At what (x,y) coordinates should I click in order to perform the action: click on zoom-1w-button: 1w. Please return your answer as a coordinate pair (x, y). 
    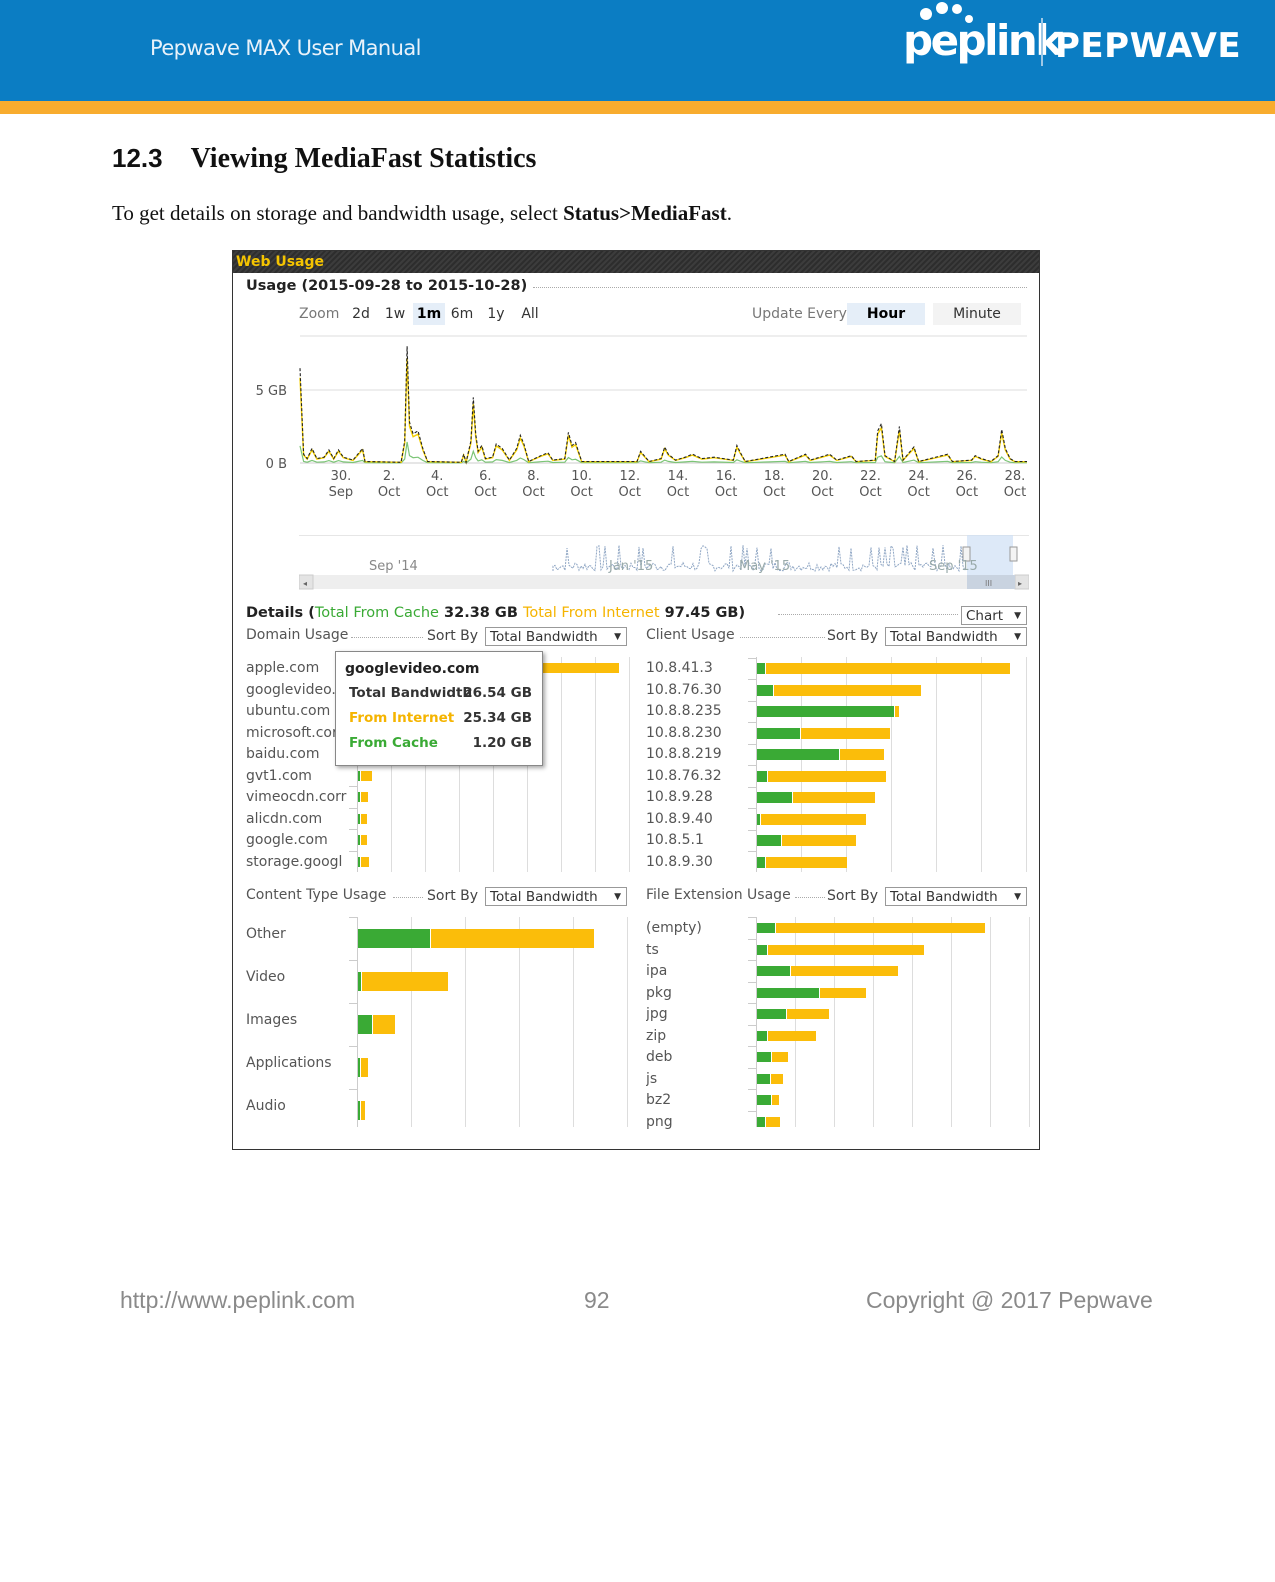
    Looking at the image, I should click on (395, 314).